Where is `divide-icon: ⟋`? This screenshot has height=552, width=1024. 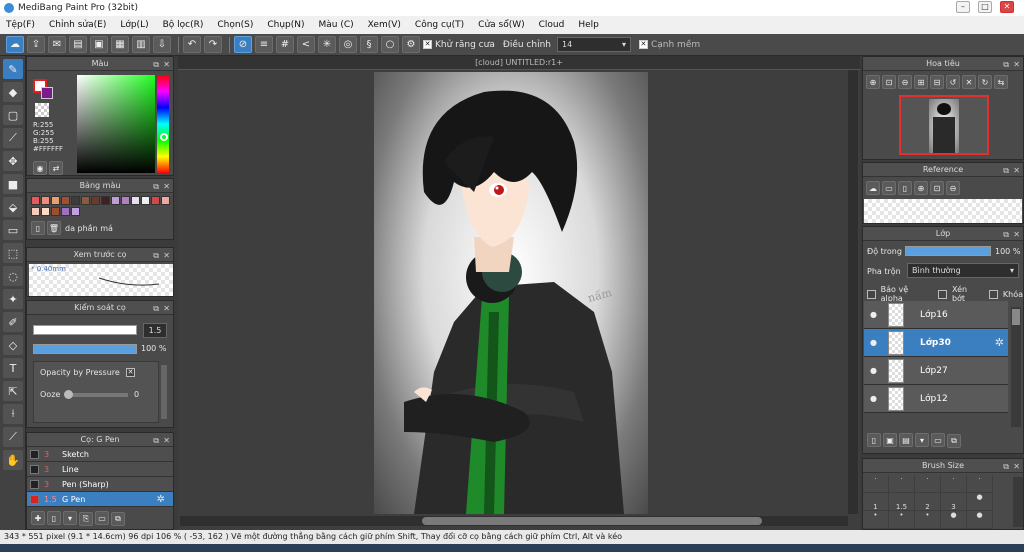 divide-icon: ⟋ is located at coordinates (13, 437).